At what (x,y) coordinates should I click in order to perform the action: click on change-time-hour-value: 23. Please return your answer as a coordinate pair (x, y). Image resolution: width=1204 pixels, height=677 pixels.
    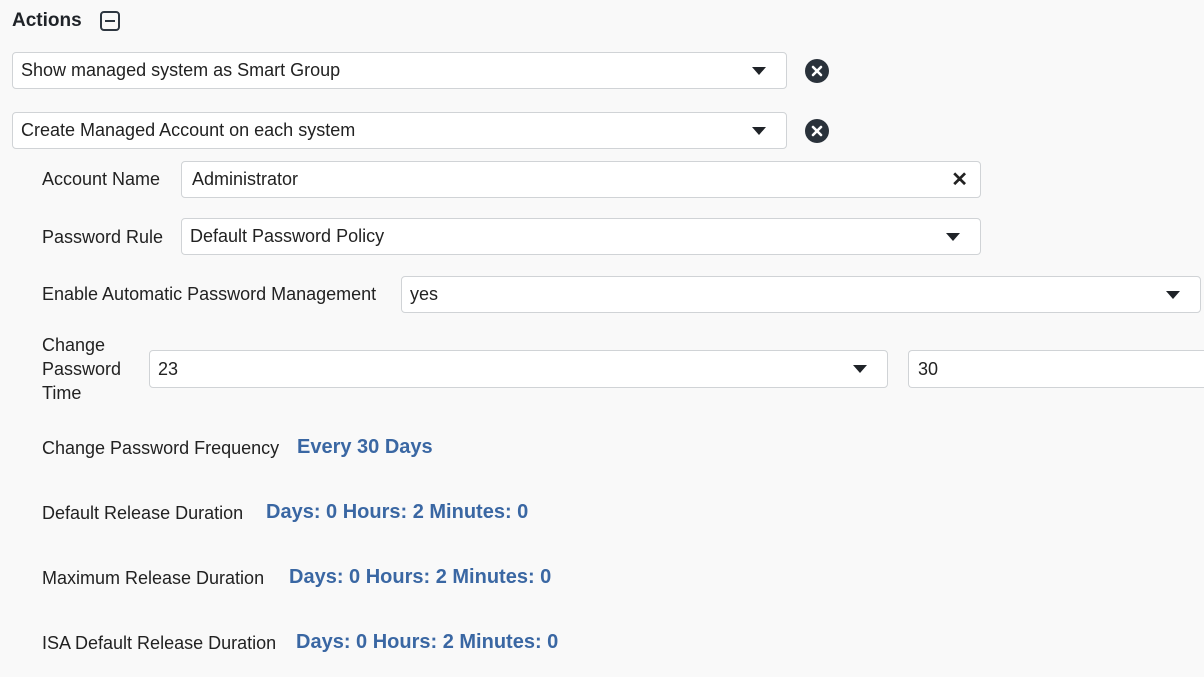
    Looking at the image, I should click on (168, 368).